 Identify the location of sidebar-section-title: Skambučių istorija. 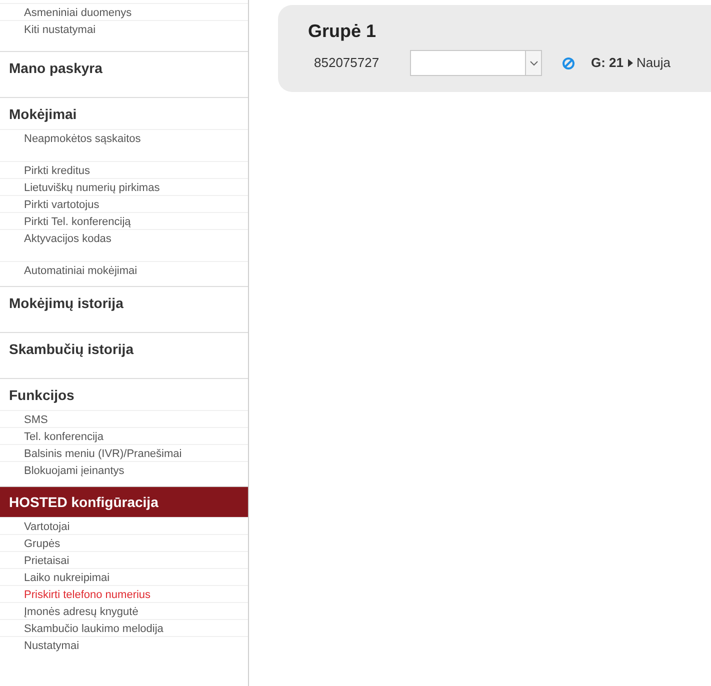
(124, 348).